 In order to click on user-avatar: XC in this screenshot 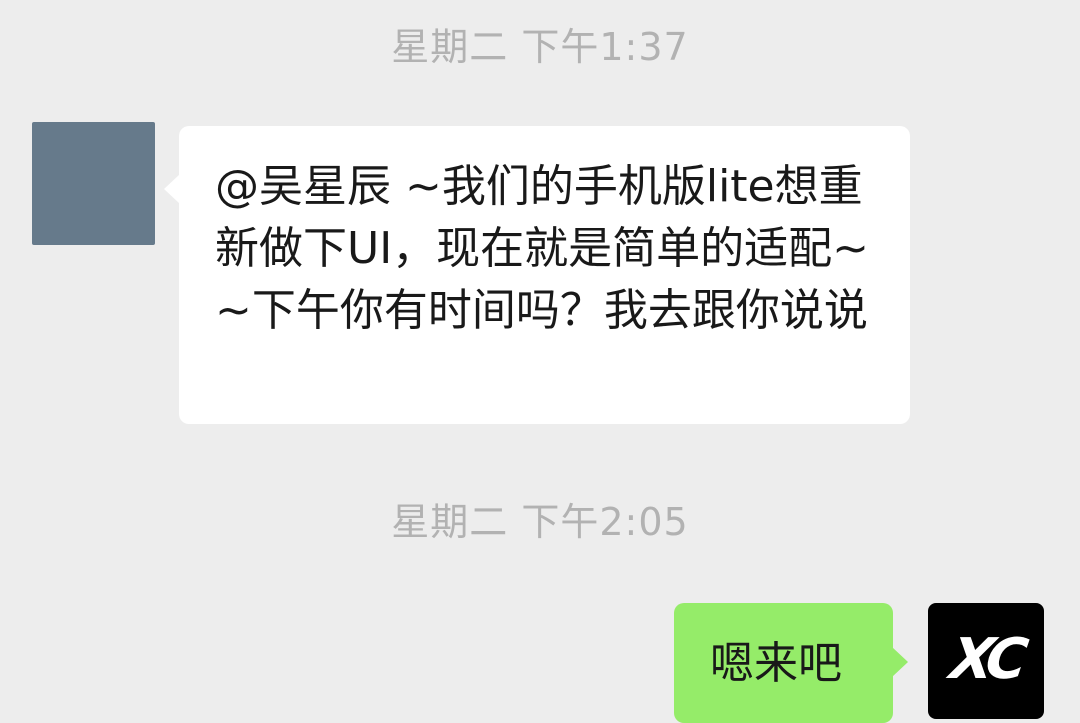, I will do `click(986, 661)`.